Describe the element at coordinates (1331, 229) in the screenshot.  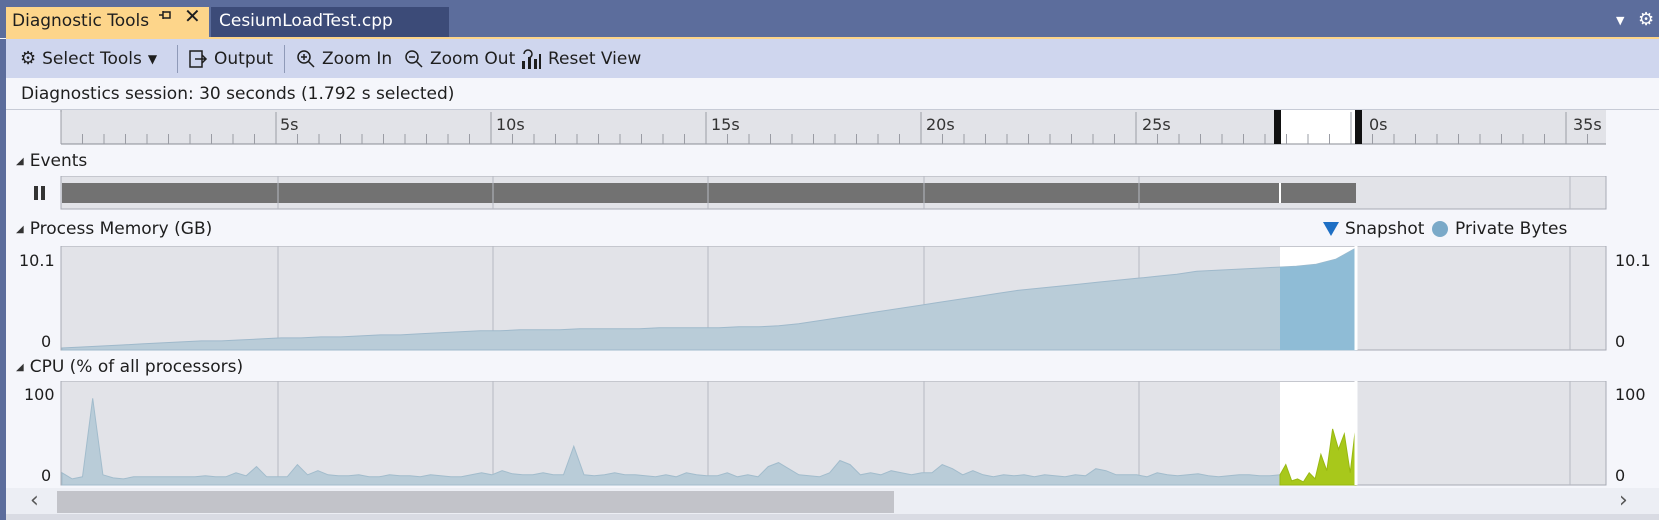
I see `snapshot-marker-icon` at that location.